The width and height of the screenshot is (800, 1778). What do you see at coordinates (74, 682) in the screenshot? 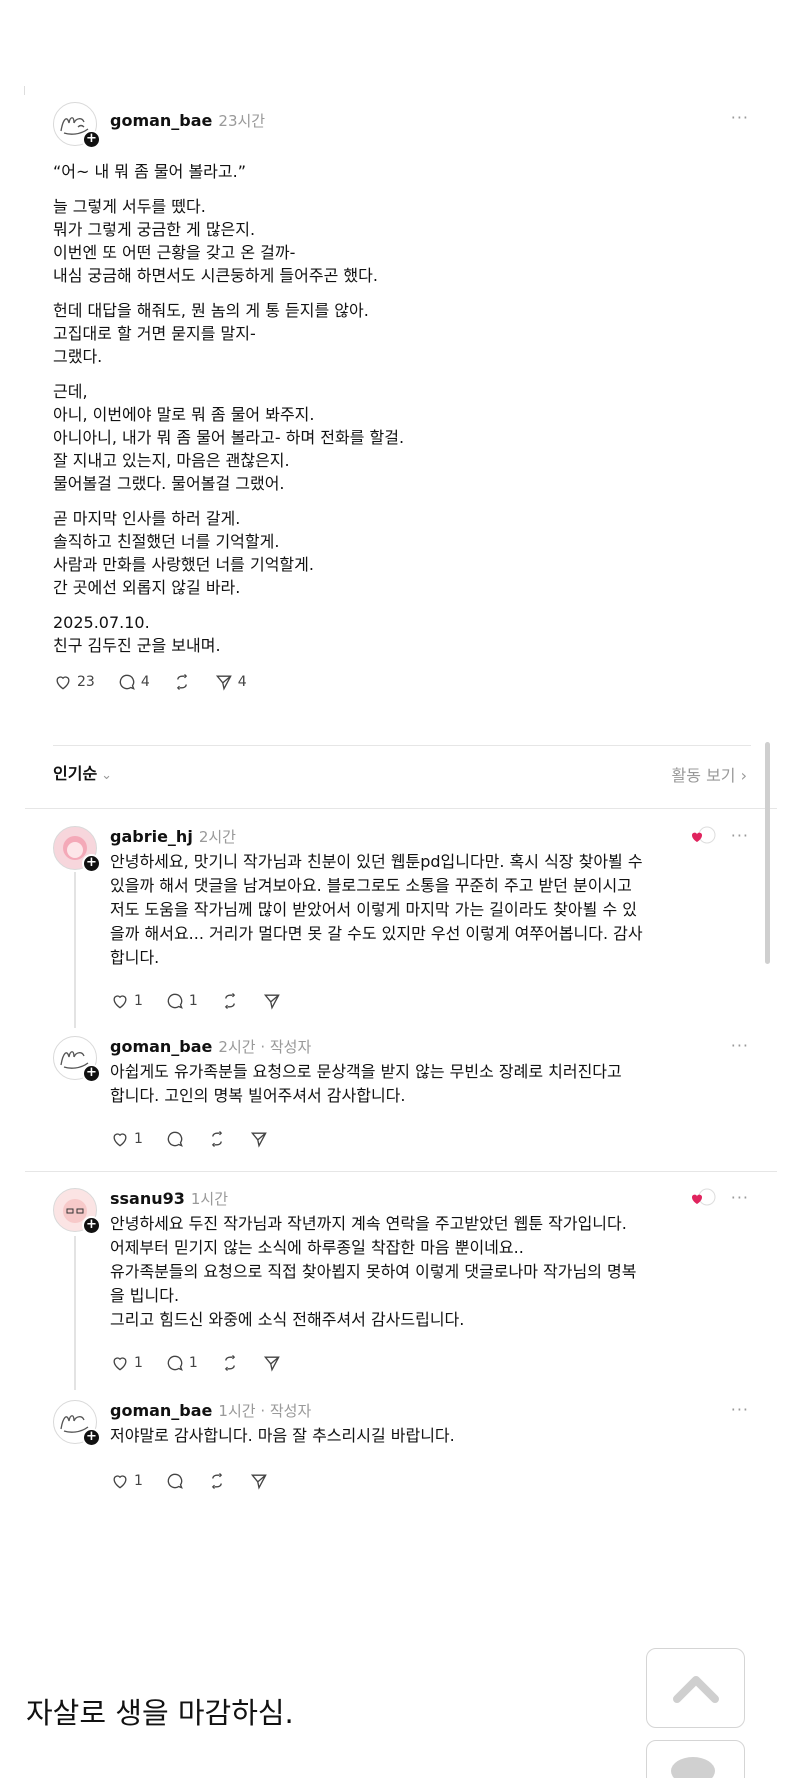
I see `like-button: 23` at bounding box center [74, 682].